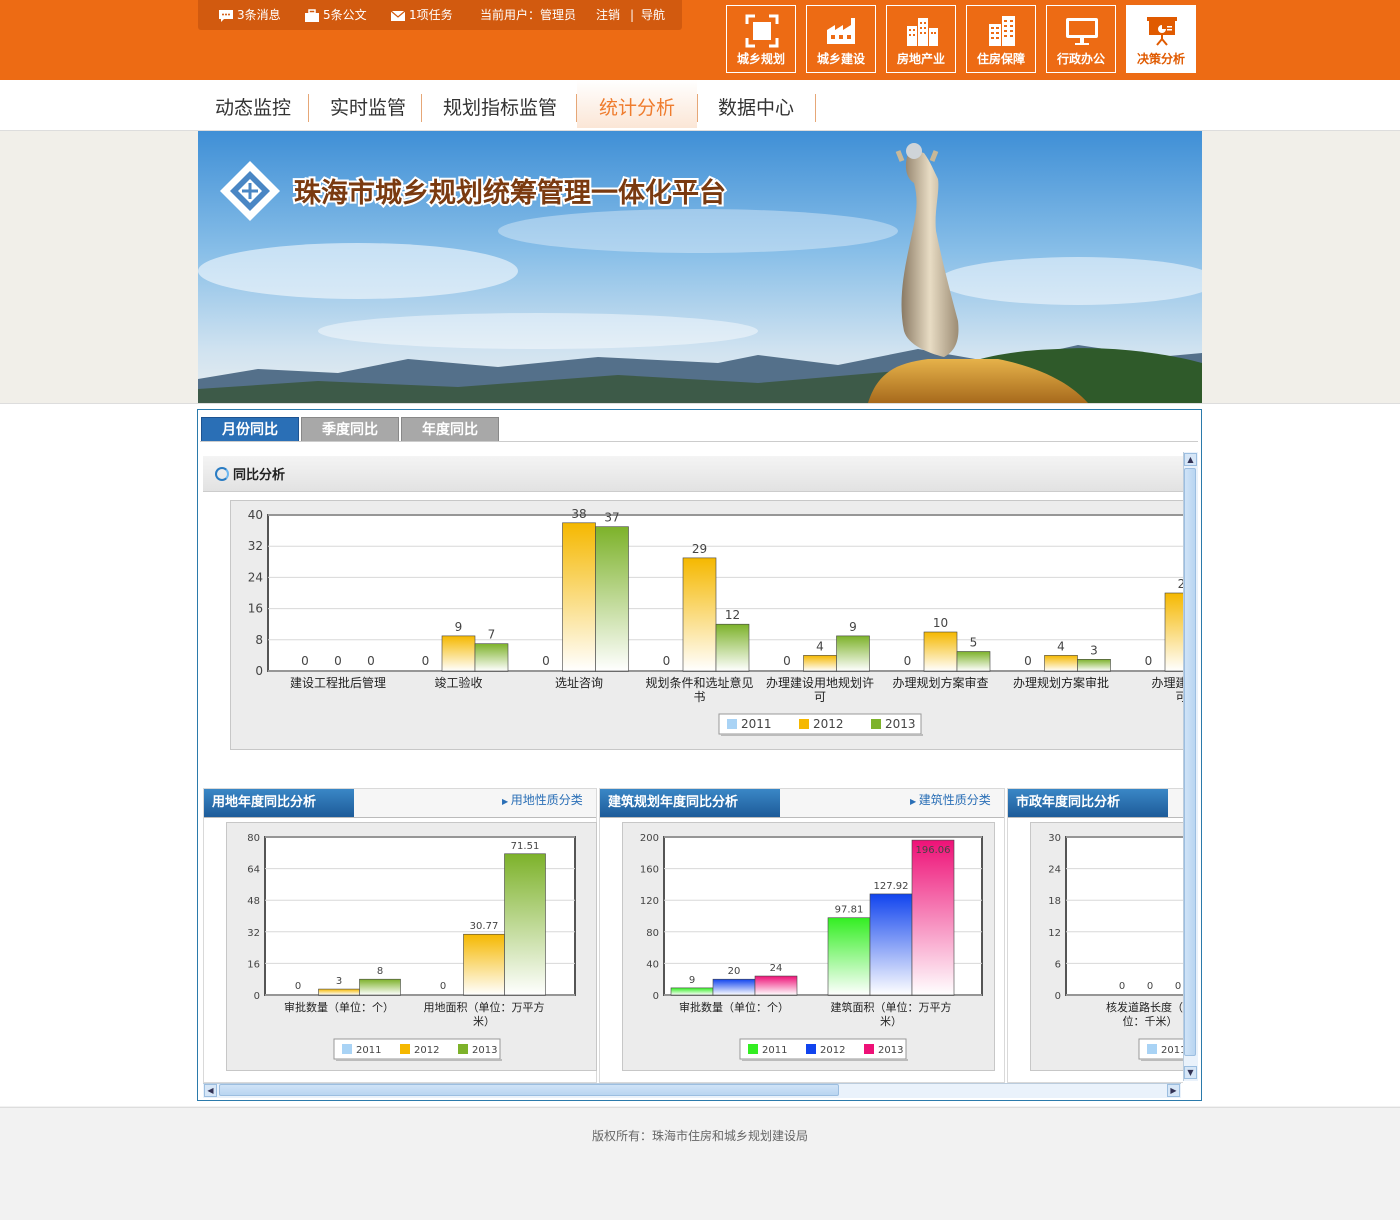 Image resolution: width=1400 pixels, height=1220 pixels. What do you see at coordinates (398, 15) in the screenshot?
I see `envelope-icon` at bounding box center [398, 15].